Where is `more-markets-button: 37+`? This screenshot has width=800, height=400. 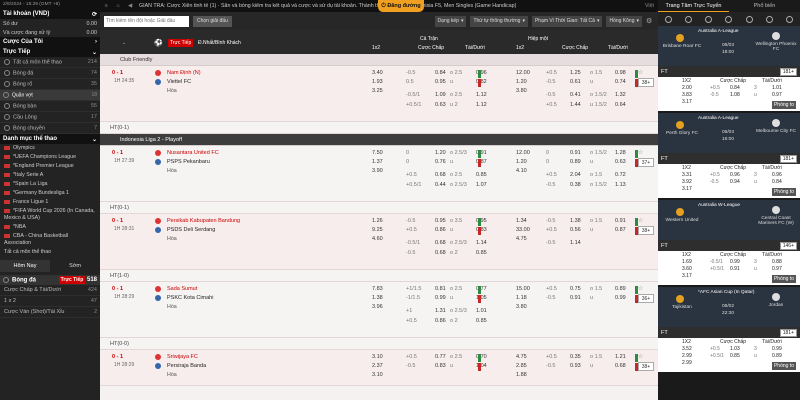 more-markets-button: 37+ is located at coordinates (646, 162).